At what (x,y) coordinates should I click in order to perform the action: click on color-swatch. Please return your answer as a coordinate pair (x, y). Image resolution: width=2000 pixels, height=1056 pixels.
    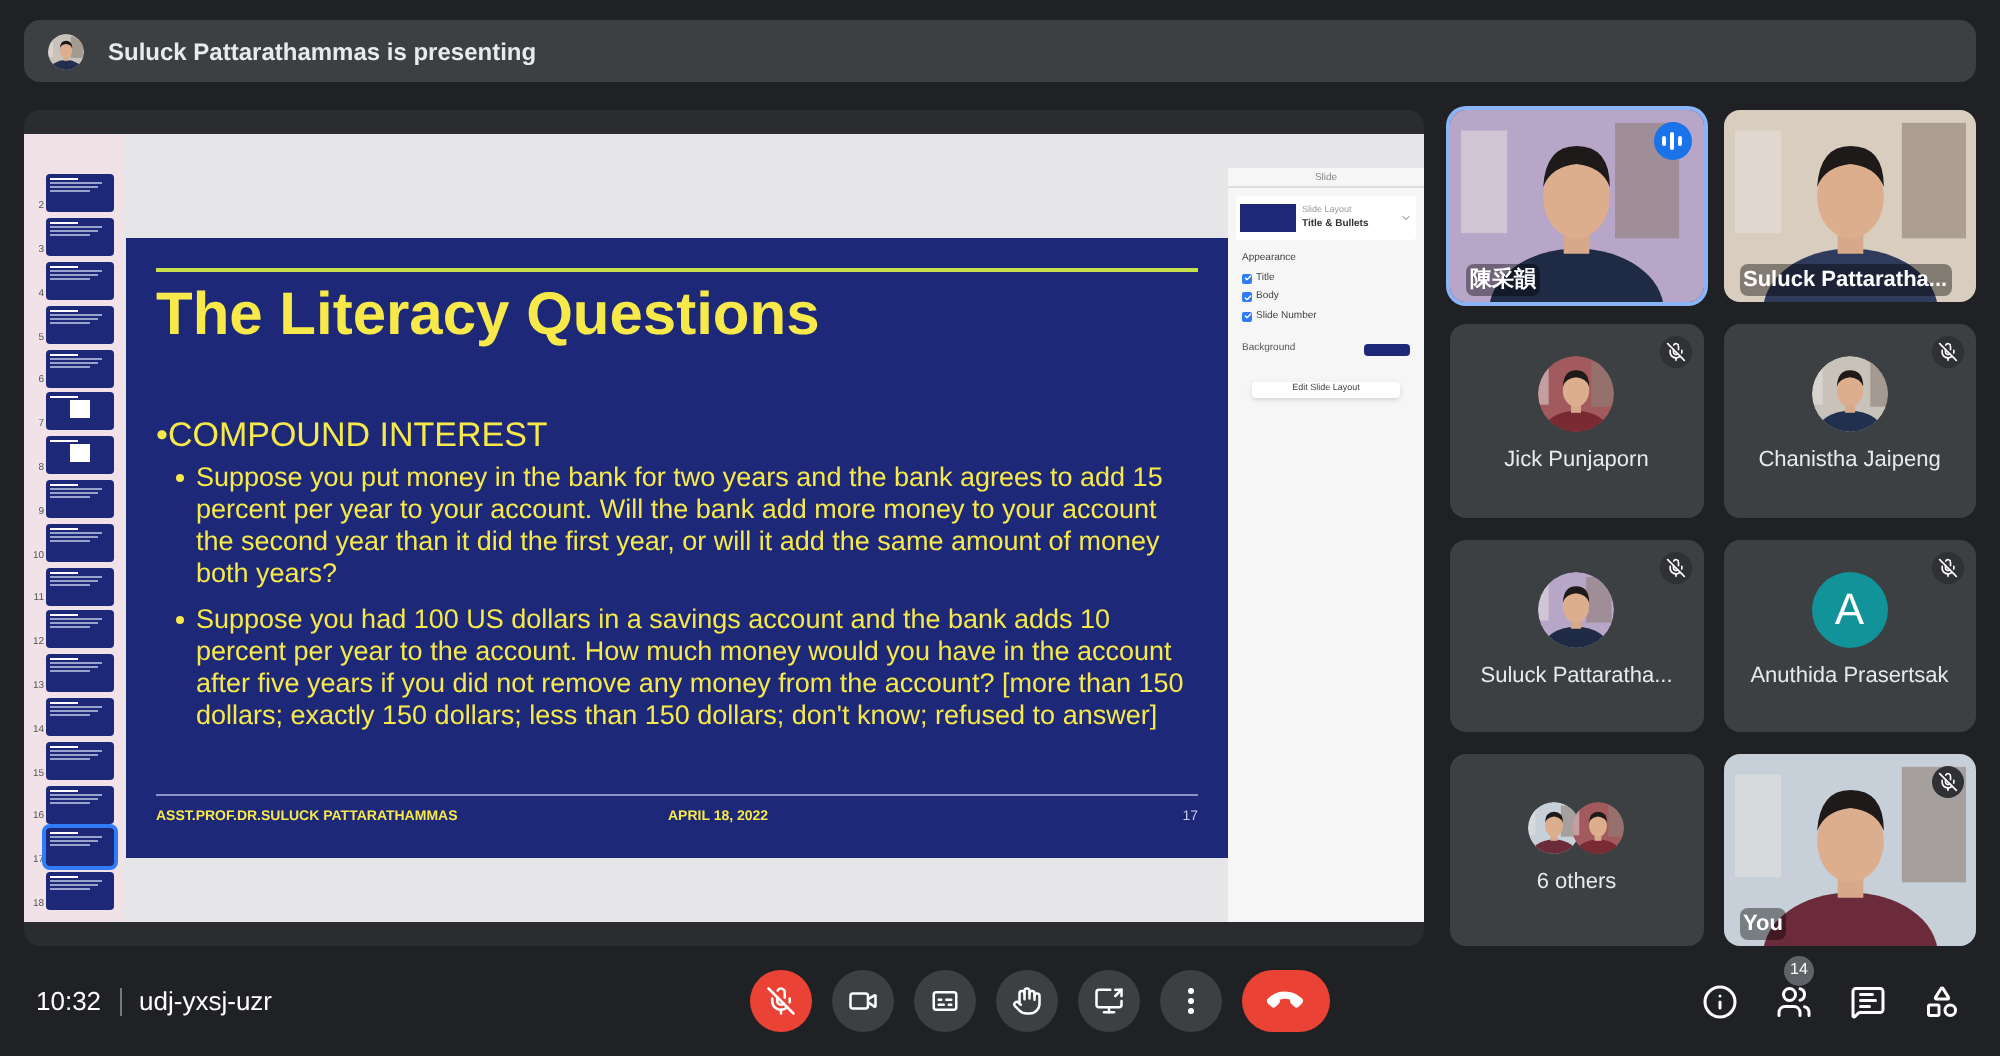
    Looking at the image, I should click on (1387, 349).